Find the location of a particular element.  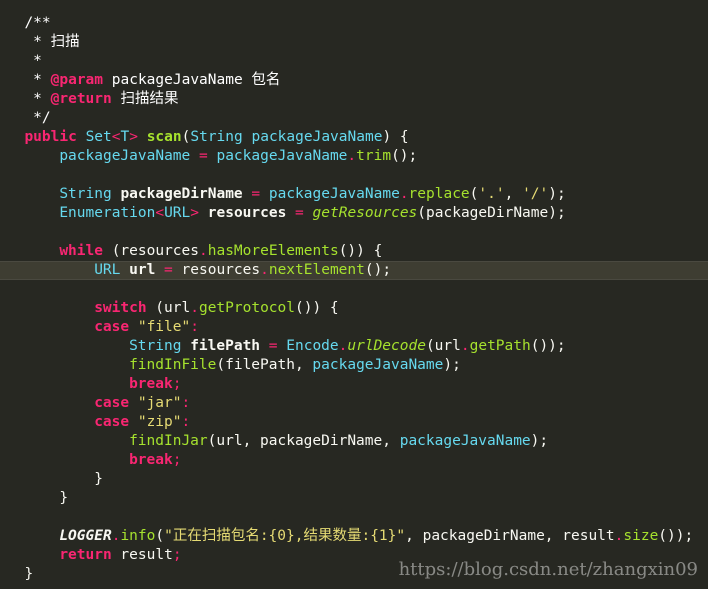

code-line: case "file": is located at coordinates (354, 327).